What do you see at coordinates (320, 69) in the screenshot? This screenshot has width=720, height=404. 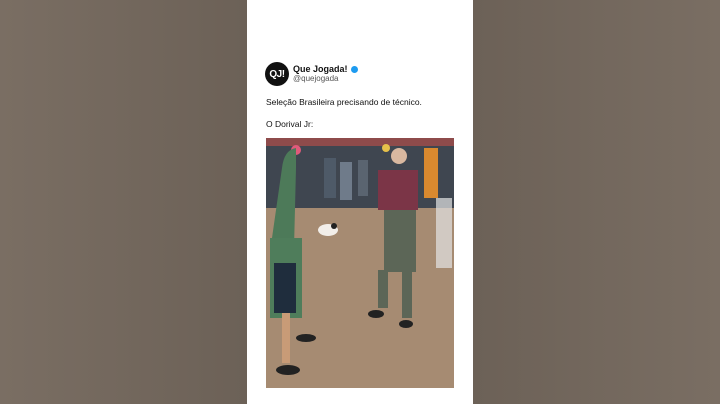 I see `account-display-name: Que Jogada!` at bounding box center [320, 69].